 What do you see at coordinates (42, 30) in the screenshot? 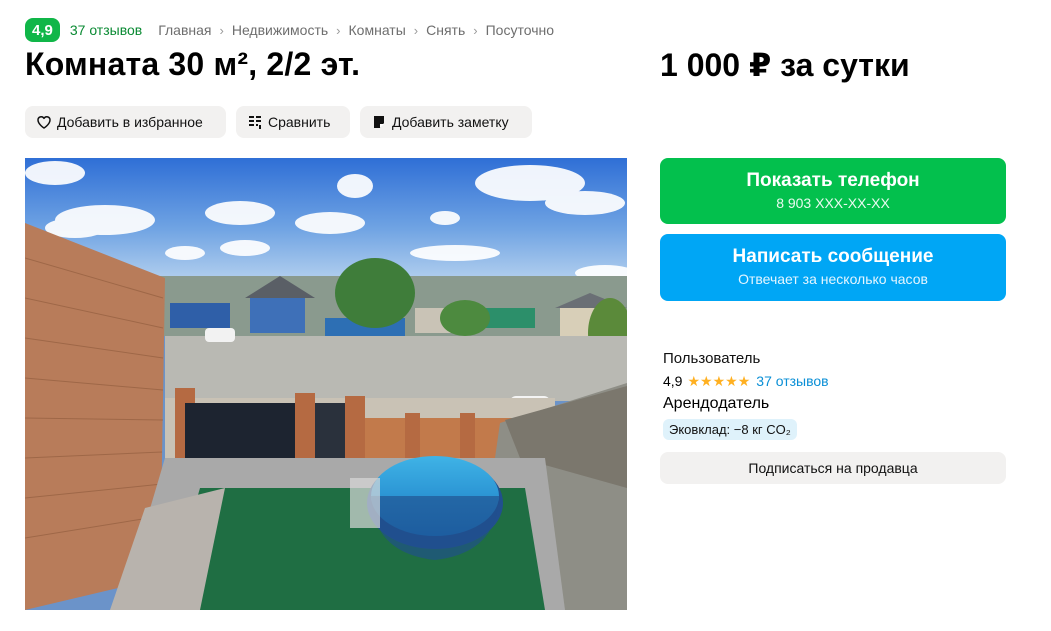
I see `rating-badge: 4,9` at bounding box center [42, 30].